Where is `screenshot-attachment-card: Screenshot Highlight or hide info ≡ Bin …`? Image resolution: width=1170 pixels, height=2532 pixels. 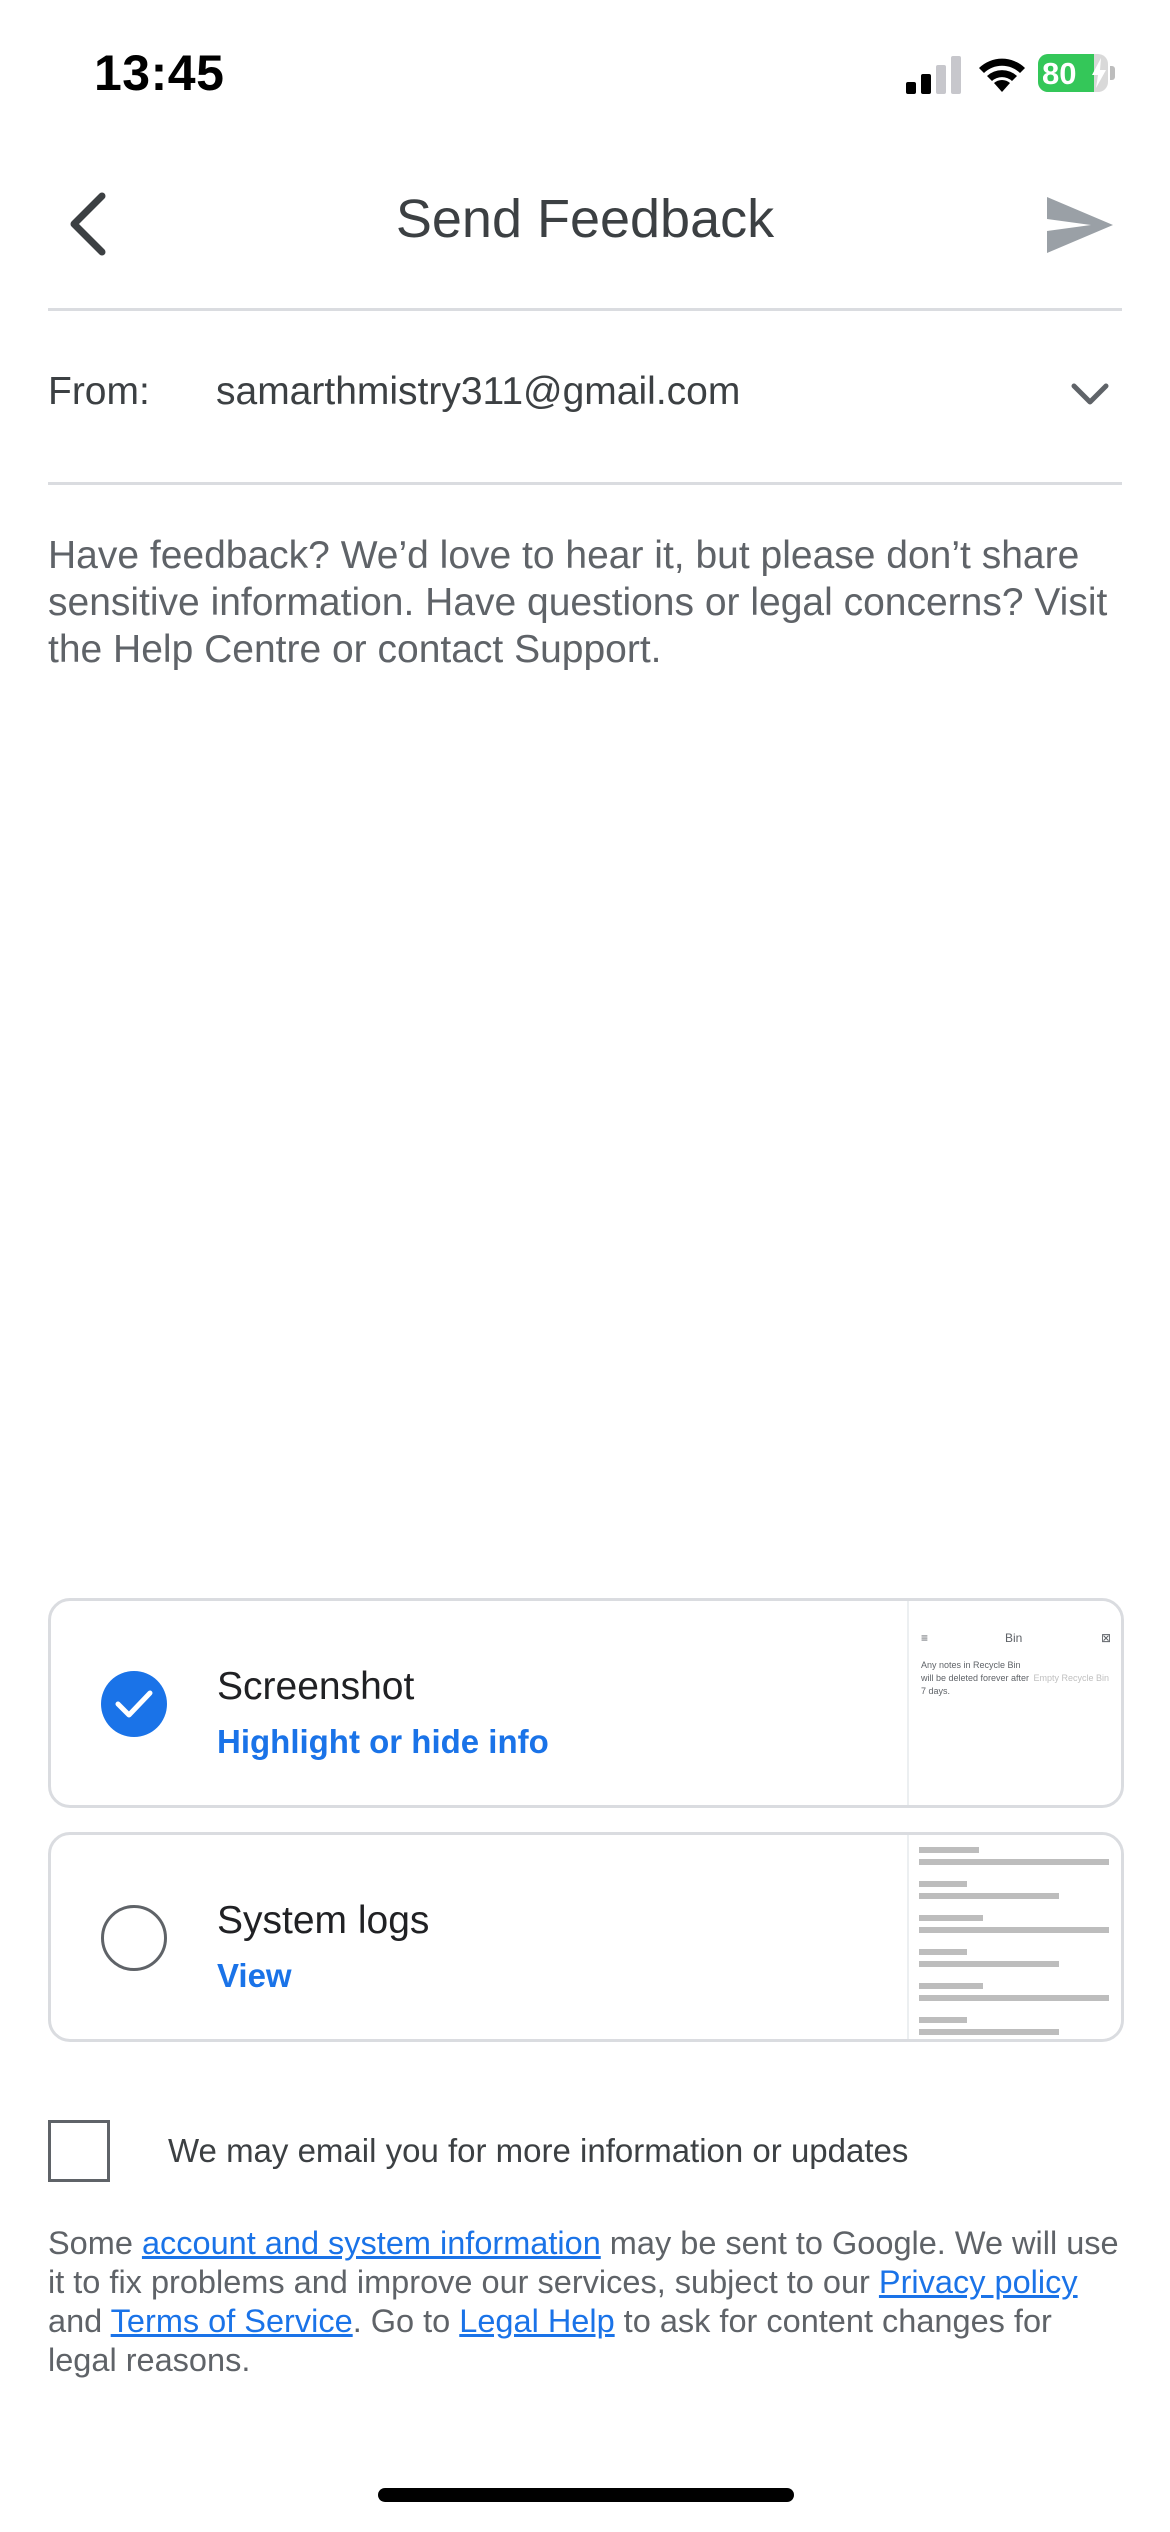
screenshot-attachment-card: Screenshot Highlight or hide info ≡ Bin … is located at coordinates (586, 1703).